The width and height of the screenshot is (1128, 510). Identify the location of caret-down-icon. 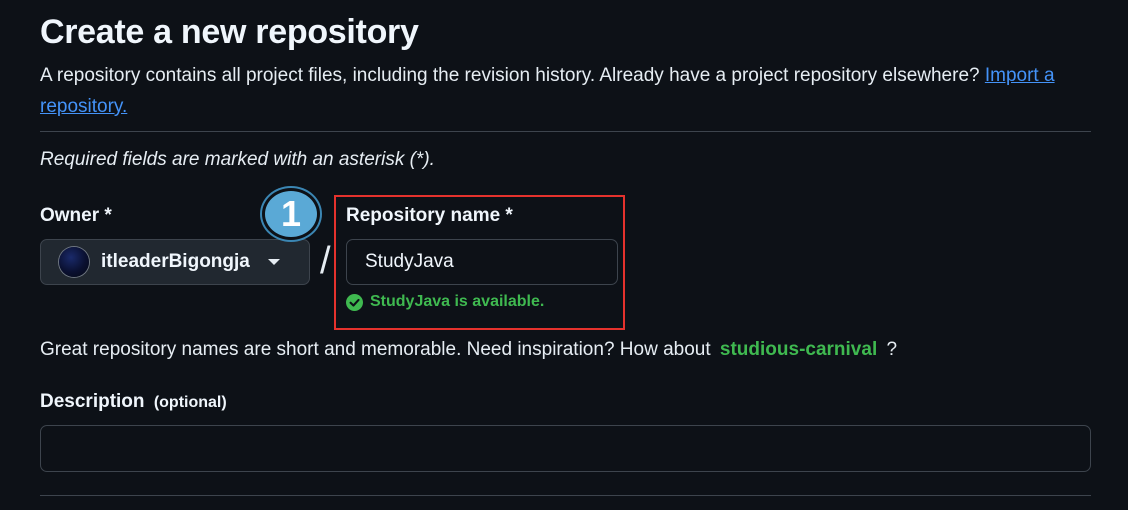
(273, 262).